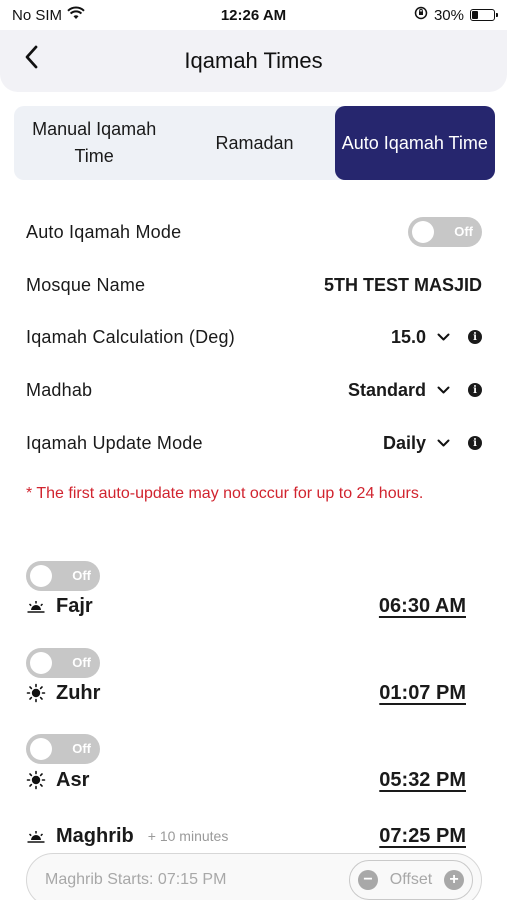  Describe the element at coordinates (402, 284) in the screenshot. I see `mosque-name-value: 5TH TEST MASJID` at that location.